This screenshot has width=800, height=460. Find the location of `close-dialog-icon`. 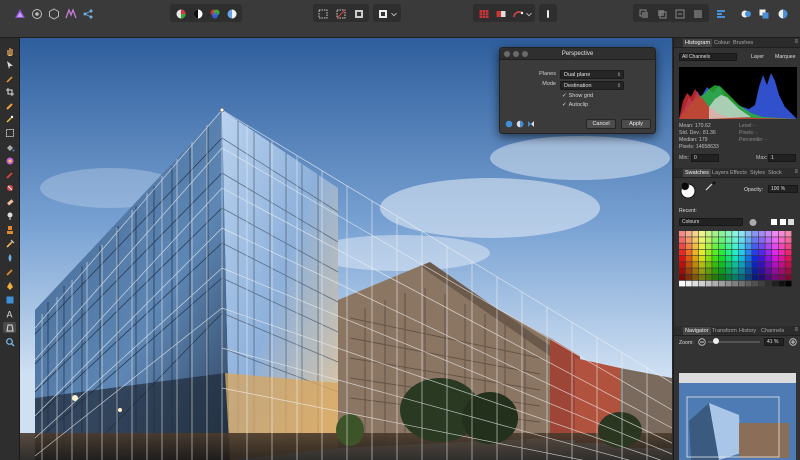

close-dialog-icon is located at coordinates (507, 54).